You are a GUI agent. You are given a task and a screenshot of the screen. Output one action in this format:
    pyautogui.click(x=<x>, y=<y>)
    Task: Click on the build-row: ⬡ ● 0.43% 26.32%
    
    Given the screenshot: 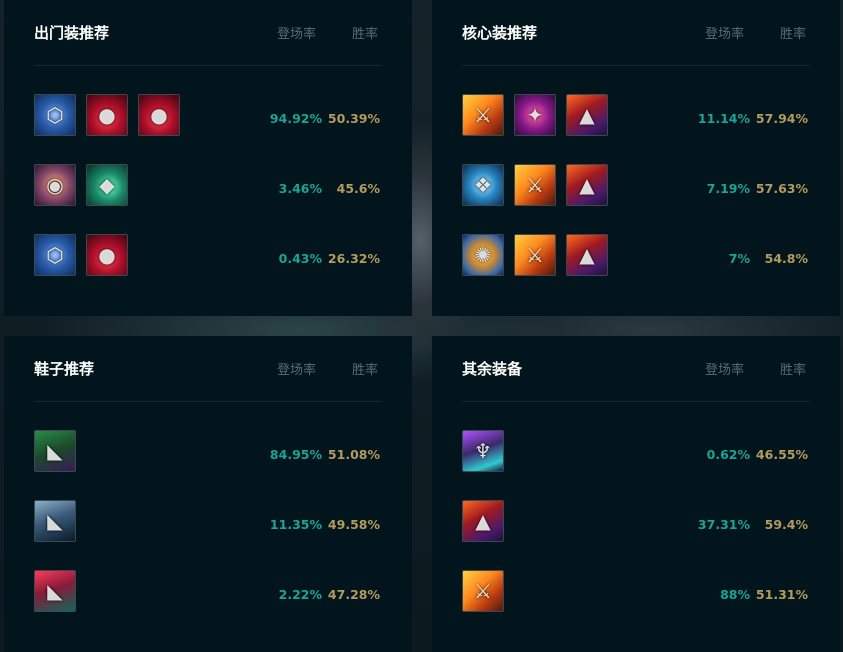 What is the action you would take?
    pyautogui.click(x=208, y=258)
    